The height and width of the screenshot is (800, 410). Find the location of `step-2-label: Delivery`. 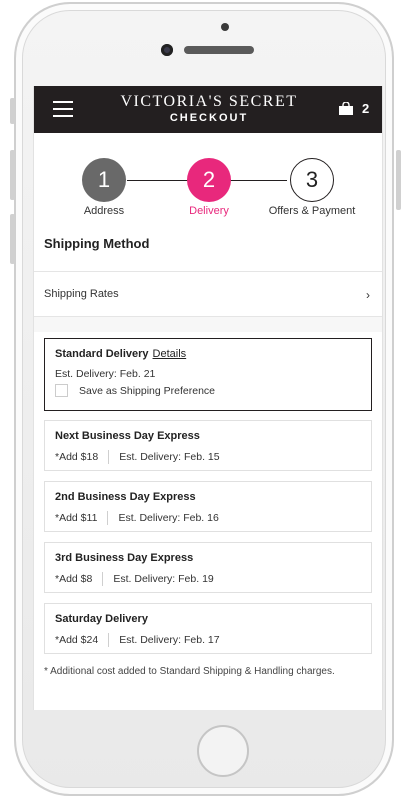

step-2-label: Delivery is located at coordinates (209, 211).